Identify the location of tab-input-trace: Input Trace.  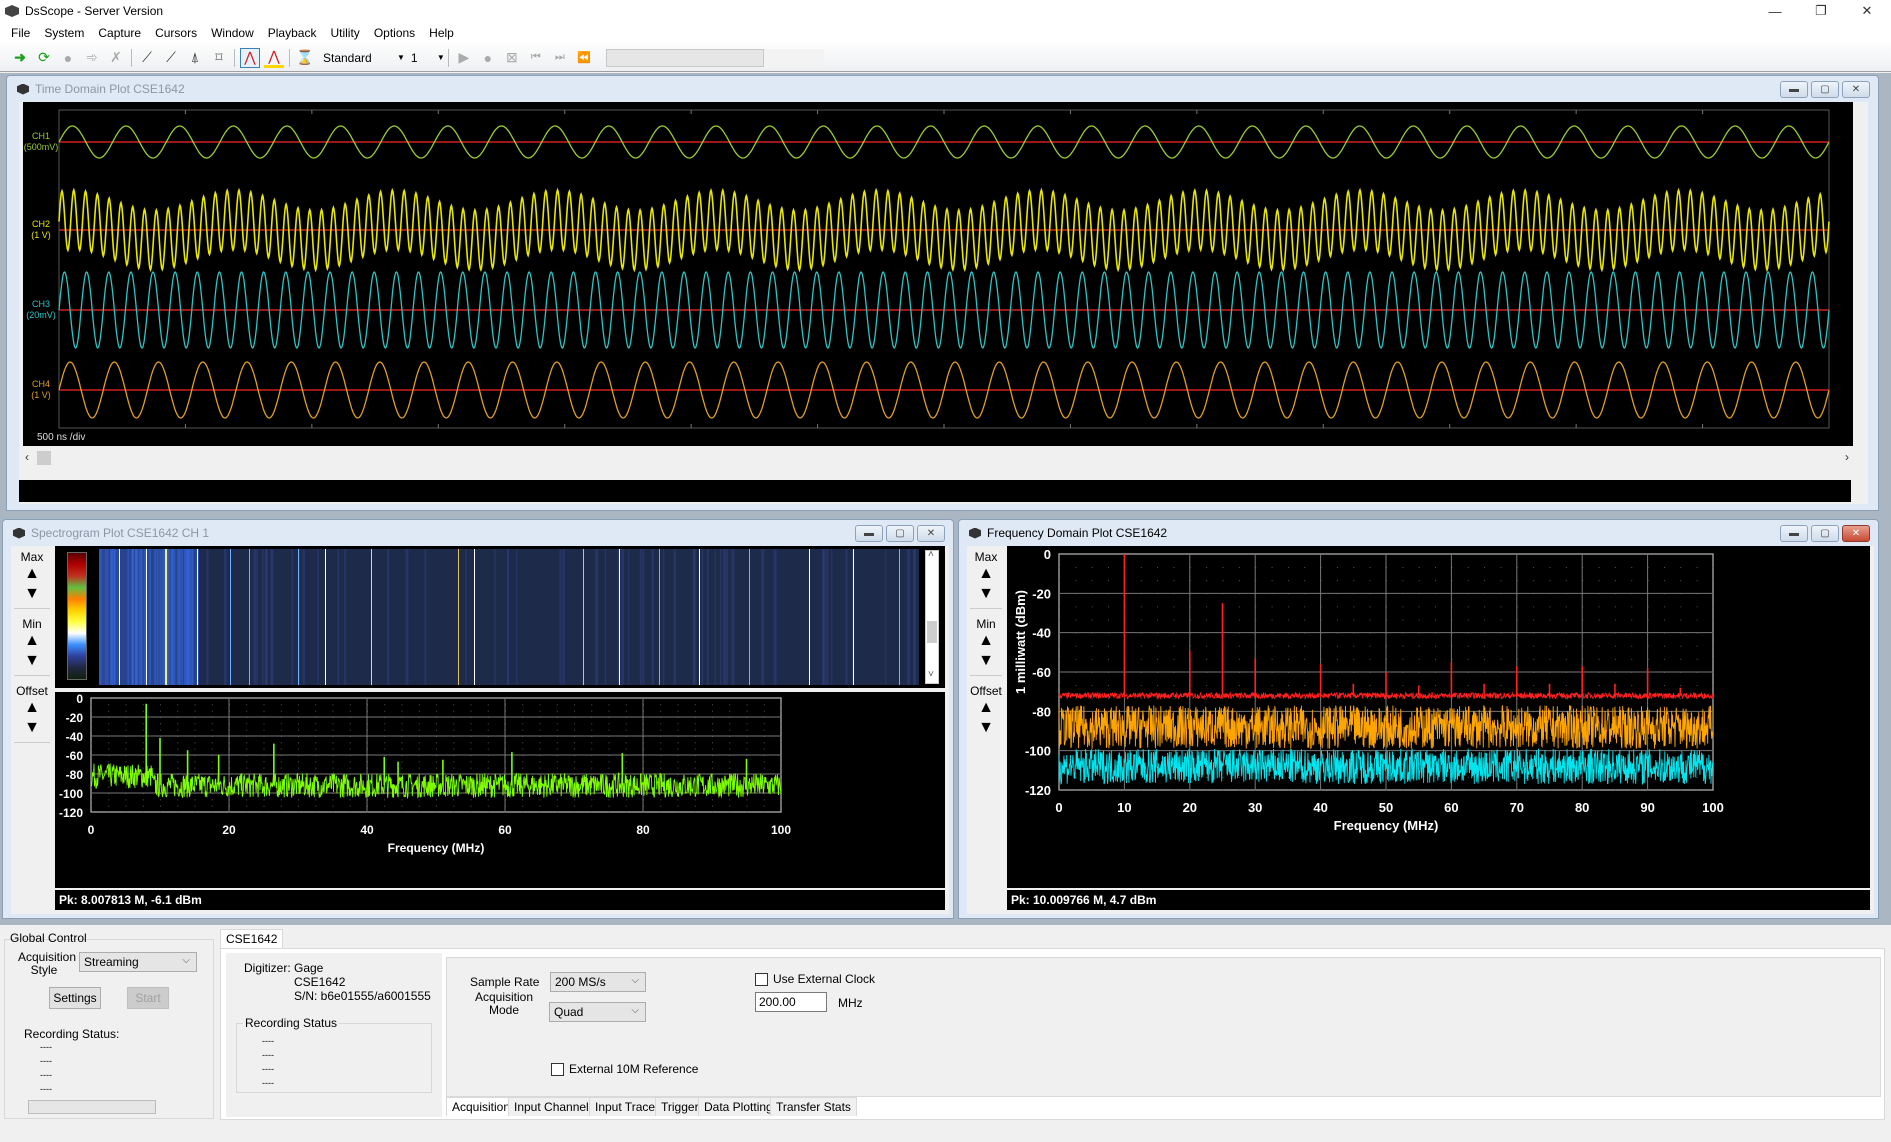
(625, 1106).